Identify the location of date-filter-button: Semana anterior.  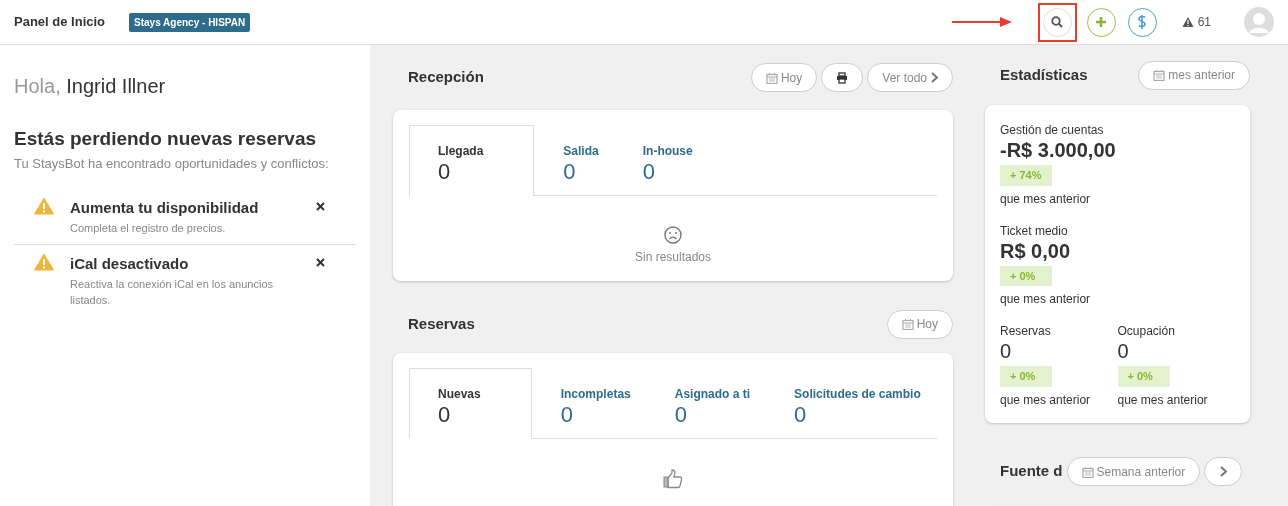
(1133, 471).